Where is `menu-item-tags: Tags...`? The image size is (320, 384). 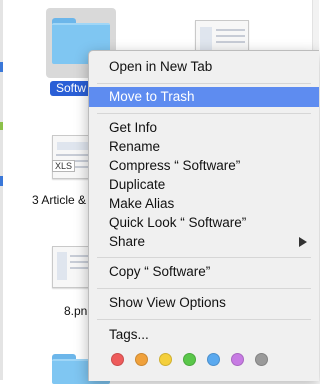 menu-item-tags: Tags... is located at coordinates (204, 335).